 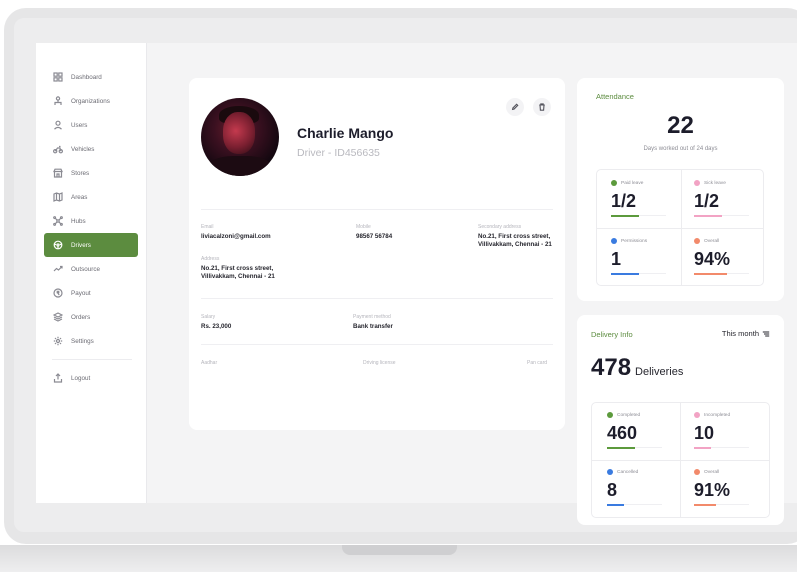 I want to click on user-icon, so click(x=58, y=125).